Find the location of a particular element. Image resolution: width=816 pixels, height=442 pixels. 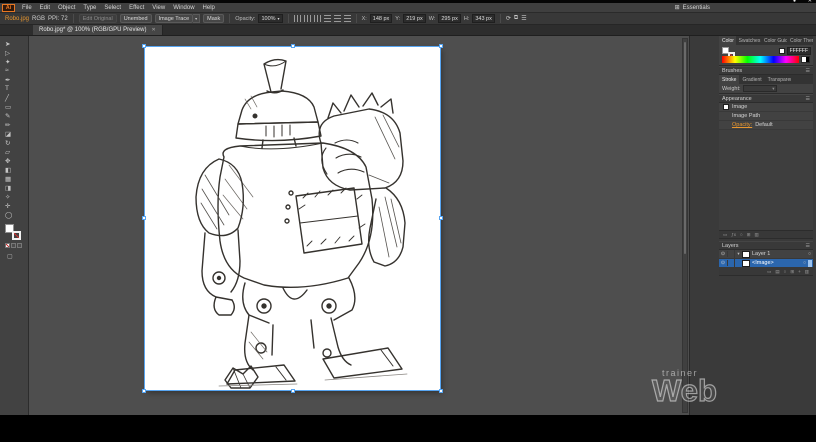

menu-file: File is located at coordinates (27, 8).